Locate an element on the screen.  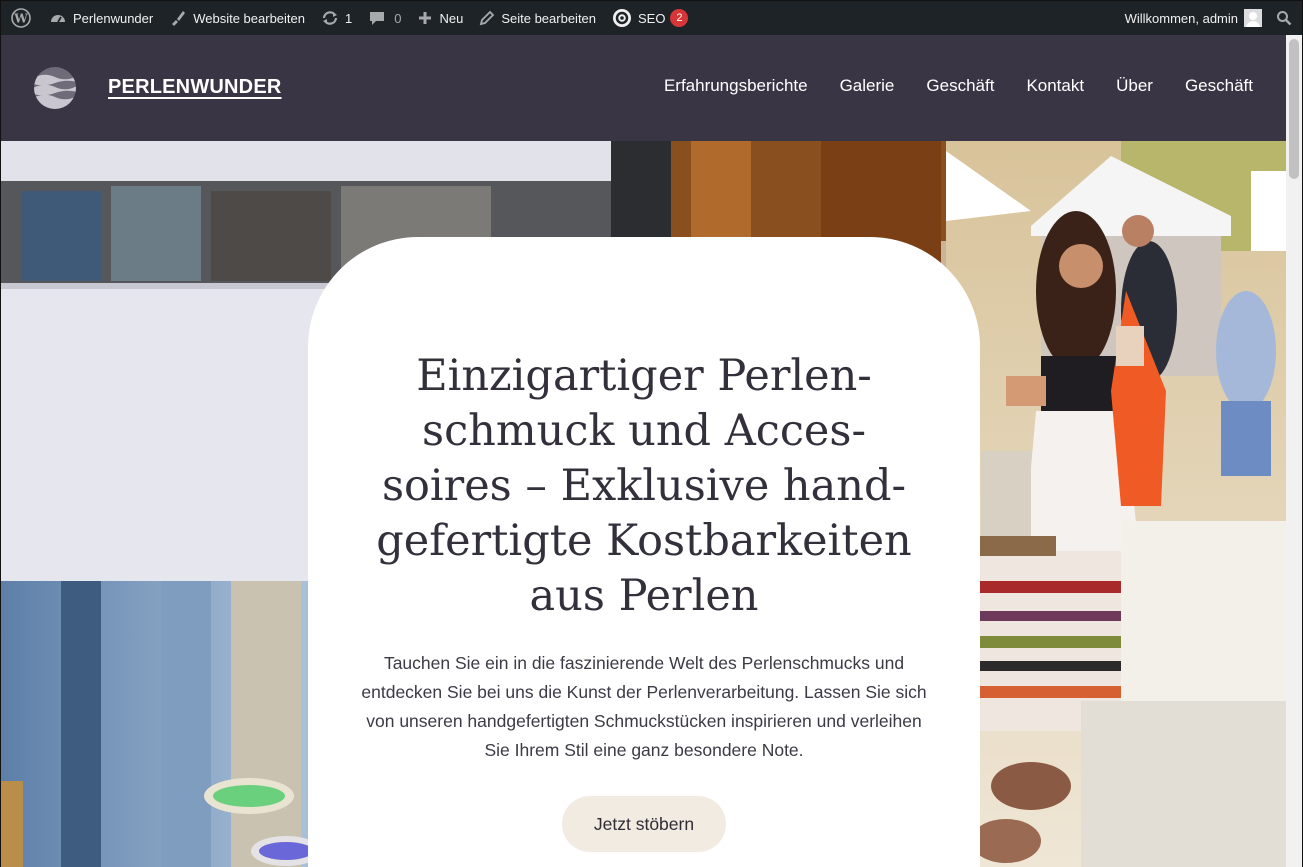
account-menu: Willkommen, admin is located at coordinates (1193, 18).